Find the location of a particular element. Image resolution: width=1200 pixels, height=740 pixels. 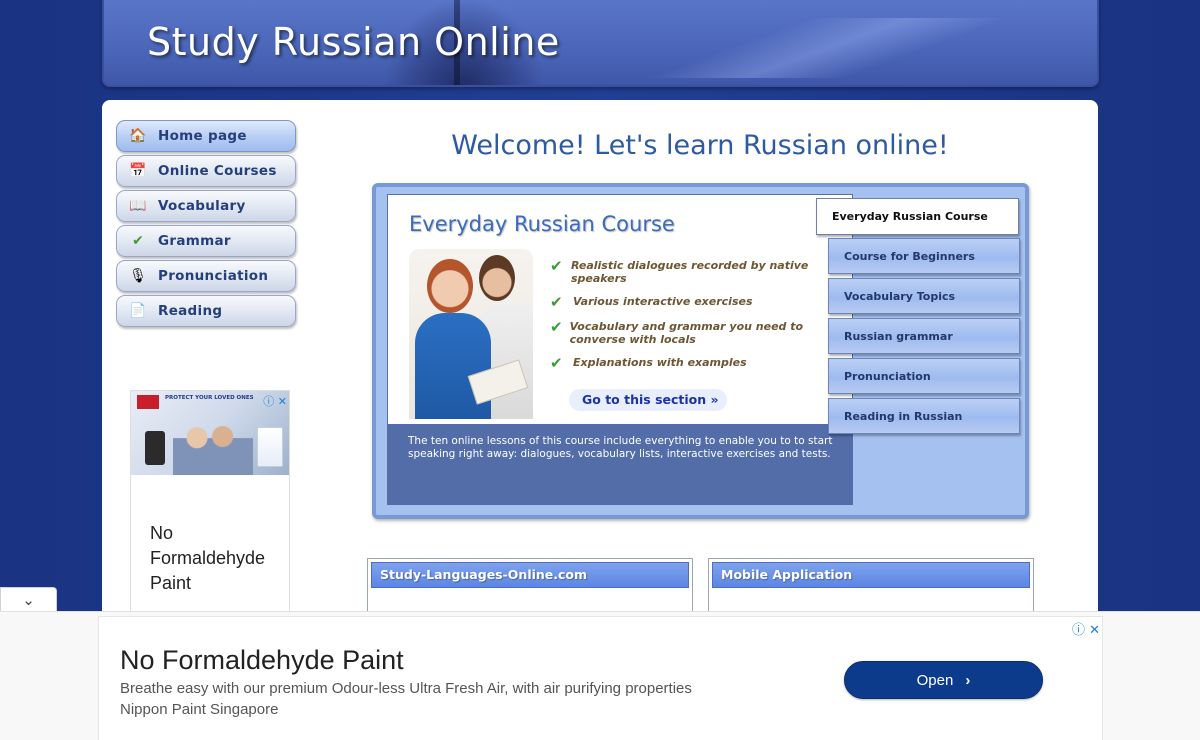

nav-label: Vocabulary is located at coordinates (202, 206).